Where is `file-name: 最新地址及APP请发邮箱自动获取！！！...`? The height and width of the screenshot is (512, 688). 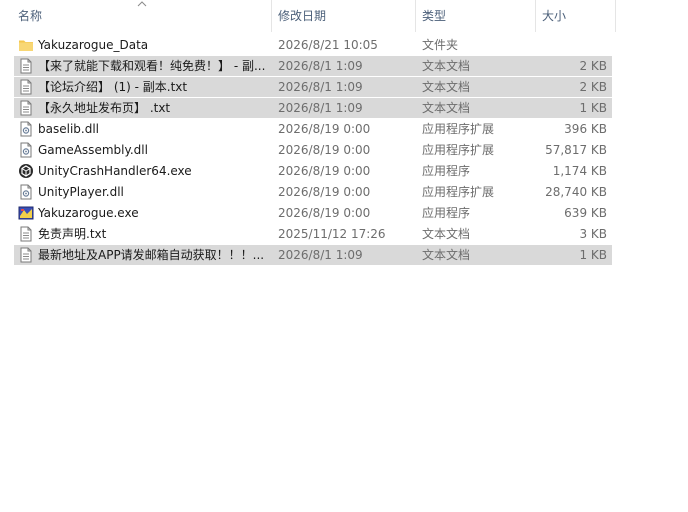 file-name: 最新地址及APP请发邮箱自动获取！！！... is located at coordinates (151, 255).